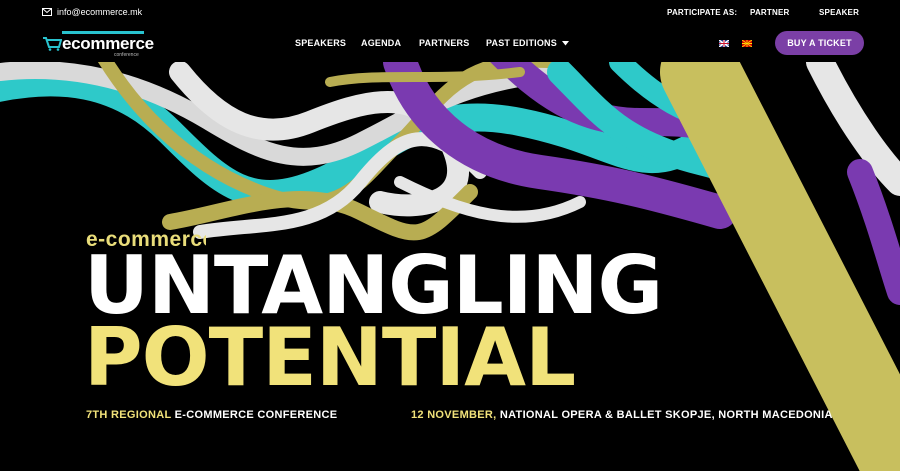 The image size is (900, 471). I want to click on nav-speakers: SPEAKERS, so click(320, 43).